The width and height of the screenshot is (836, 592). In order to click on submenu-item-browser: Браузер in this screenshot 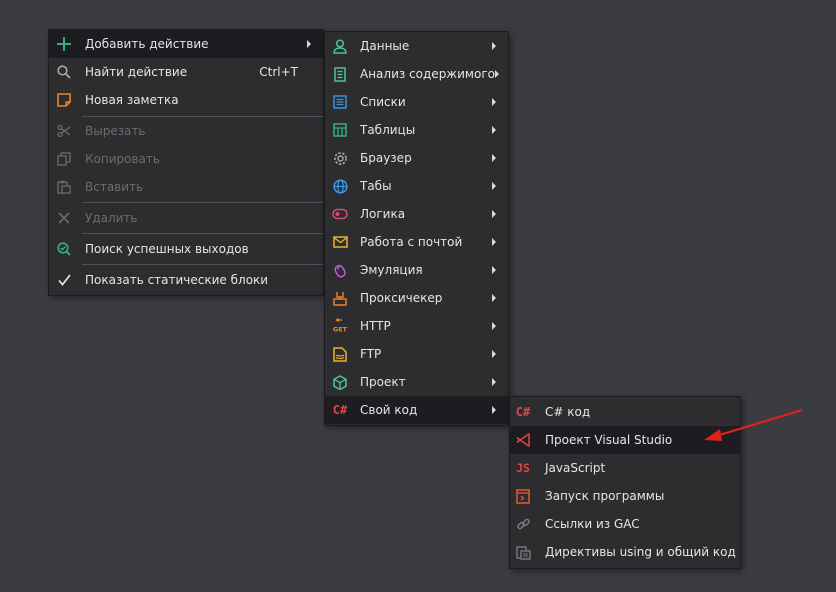, I will do `click(416, 158)`.